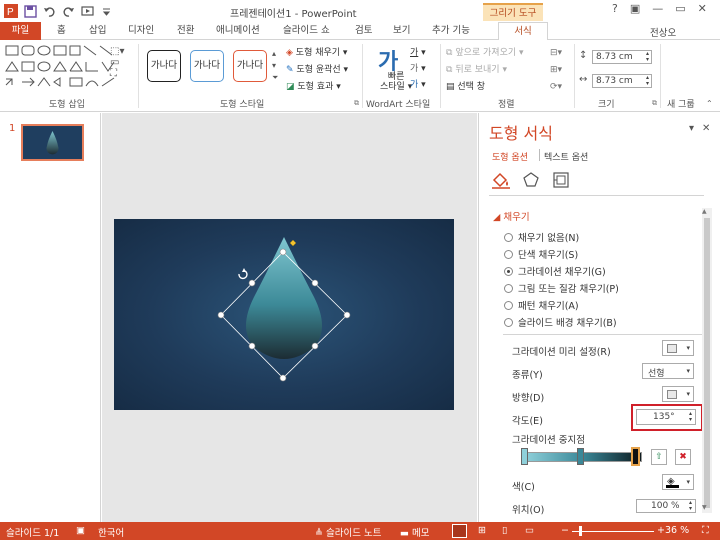  I want to click on collapse-ribbon-icon: ⌃, so click(709, 103).